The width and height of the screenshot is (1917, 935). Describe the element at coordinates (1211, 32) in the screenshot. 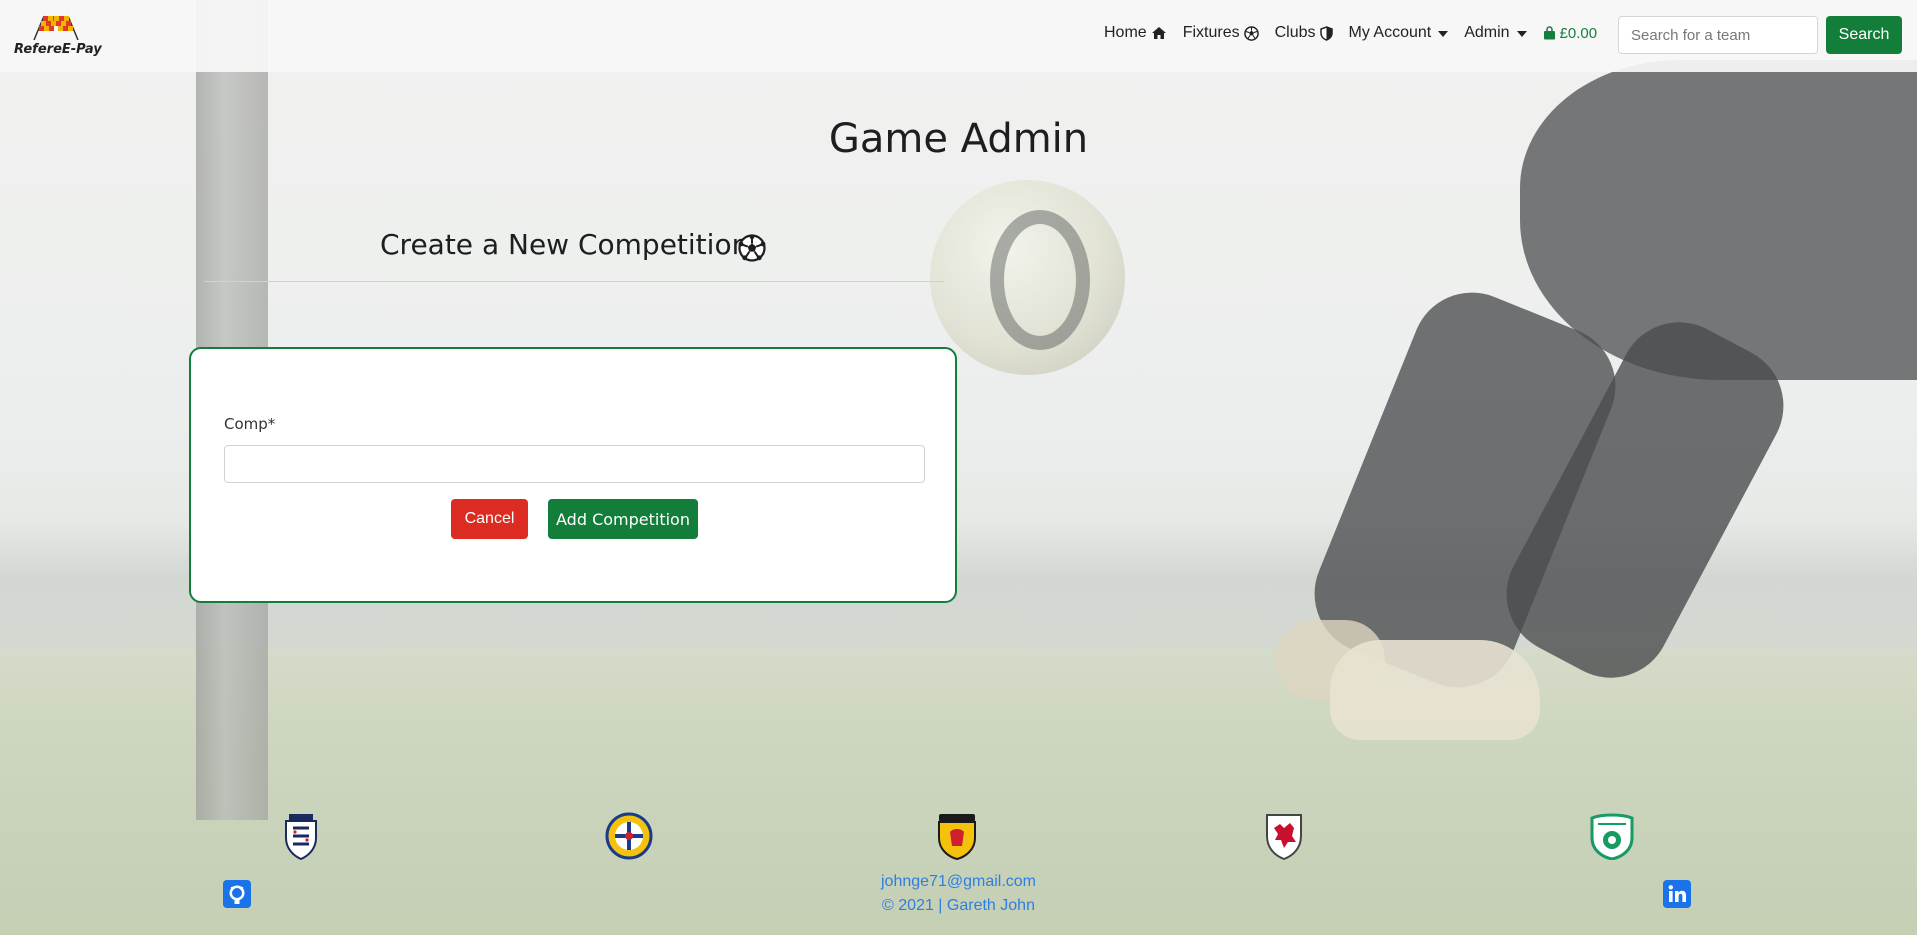

I see `nav-fixtures-label: Fixtures` at that location.